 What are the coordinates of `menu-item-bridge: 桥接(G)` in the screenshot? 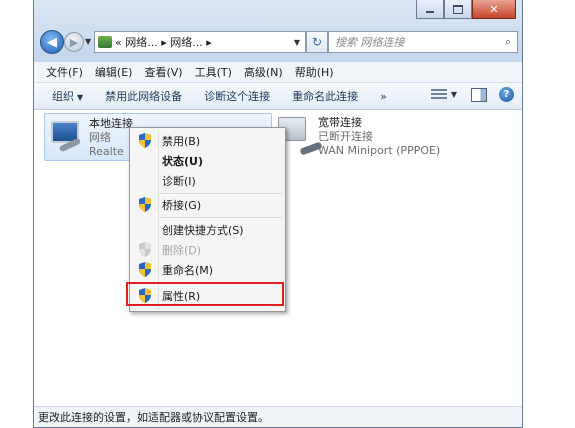 It's located at (207, 205).